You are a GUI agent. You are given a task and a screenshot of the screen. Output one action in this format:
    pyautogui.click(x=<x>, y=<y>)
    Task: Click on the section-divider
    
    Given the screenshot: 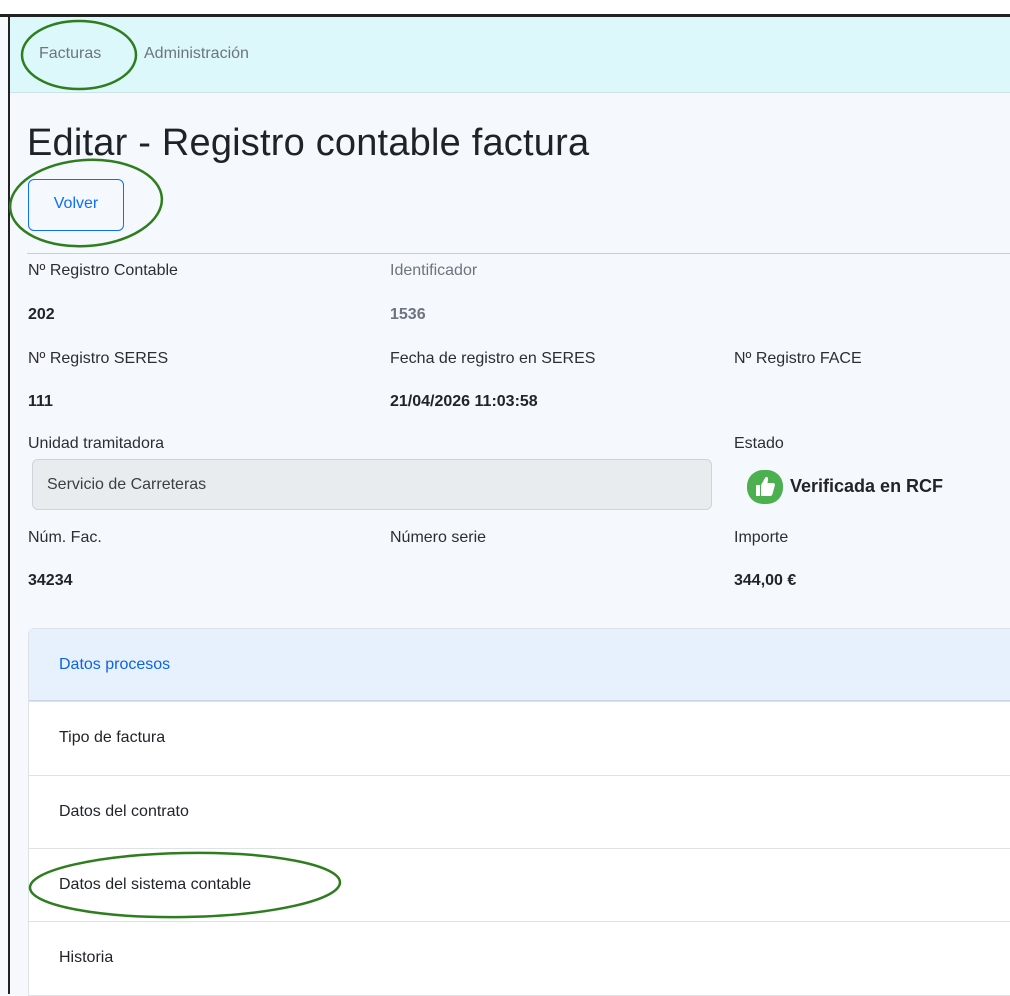 What is the action you would take?
    pyautogui.click(x=518, y=253)
    